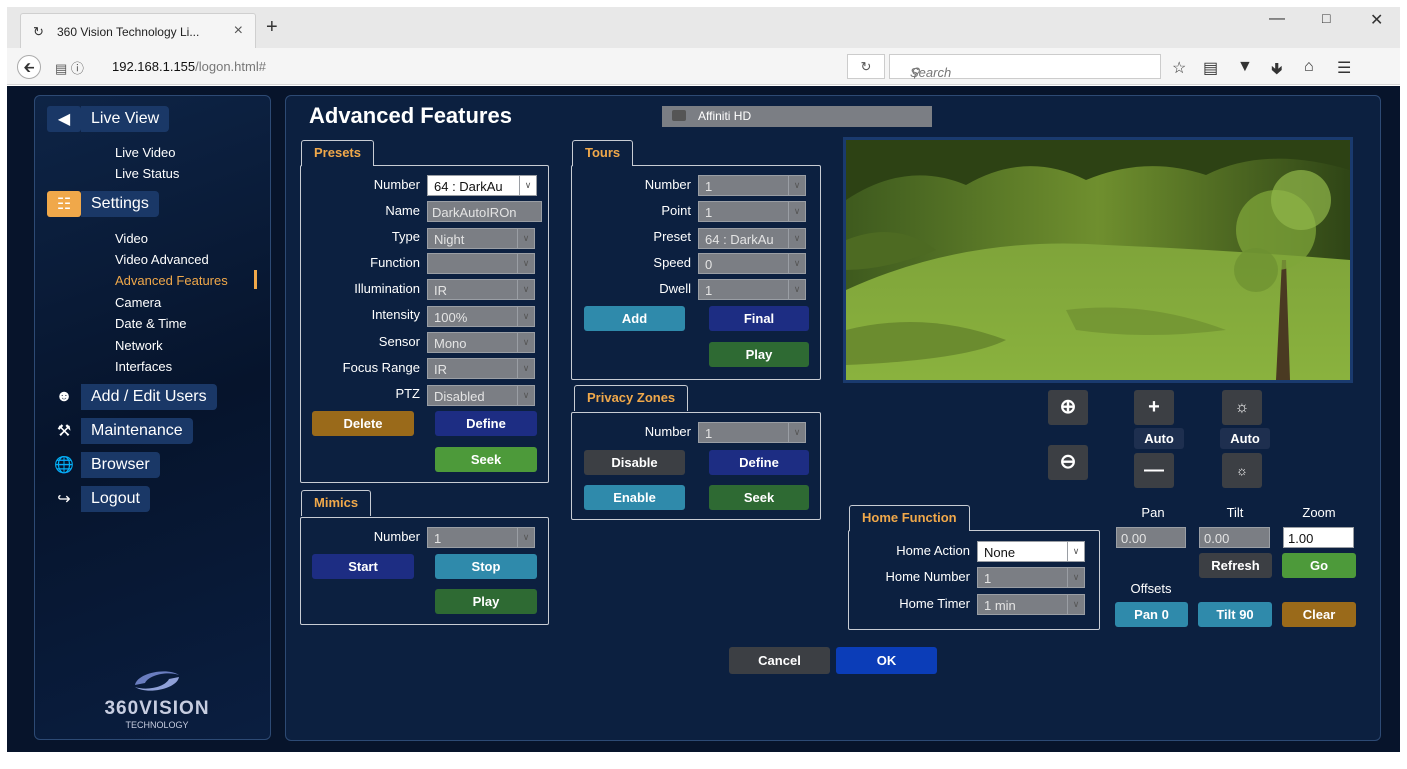 This screenshot has height=769, width=1407. Describe the element at coordinates (120, 431) in the screenshot. I see `sidebar-maintenance: ⚒ Maintenance` at that location.